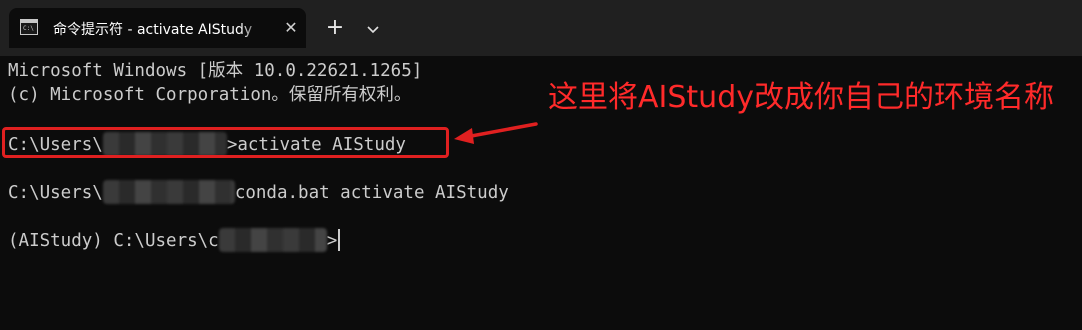  Describe the element at coordinates (332, 241) in the screenshot. I see `prompt-suffix: >` at that location.